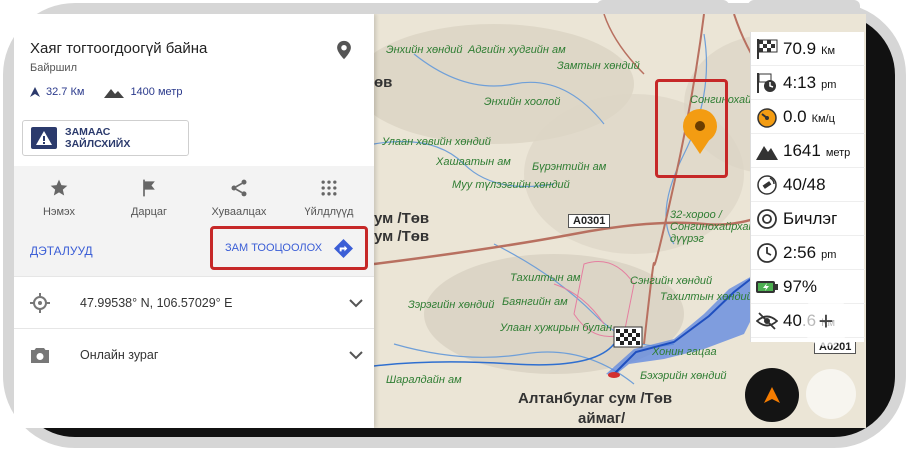 Image resolution: width=909 pixels, height=451 pixels. What do you see at coordinates (800, 82) in the screenshot?
I see `stat-value: 4:13` at bounding box center [800, 82].